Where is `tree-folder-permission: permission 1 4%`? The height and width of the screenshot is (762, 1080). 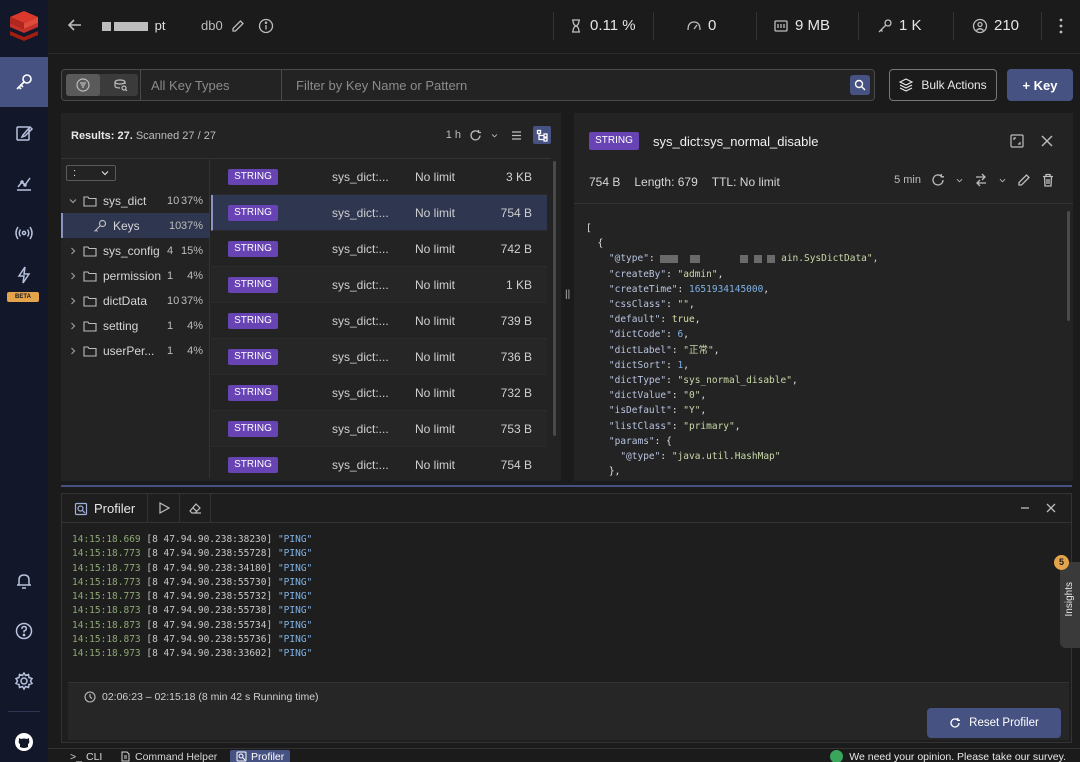 tree-folder-permission: permission 1 4% is located at coordinates (135, 275).